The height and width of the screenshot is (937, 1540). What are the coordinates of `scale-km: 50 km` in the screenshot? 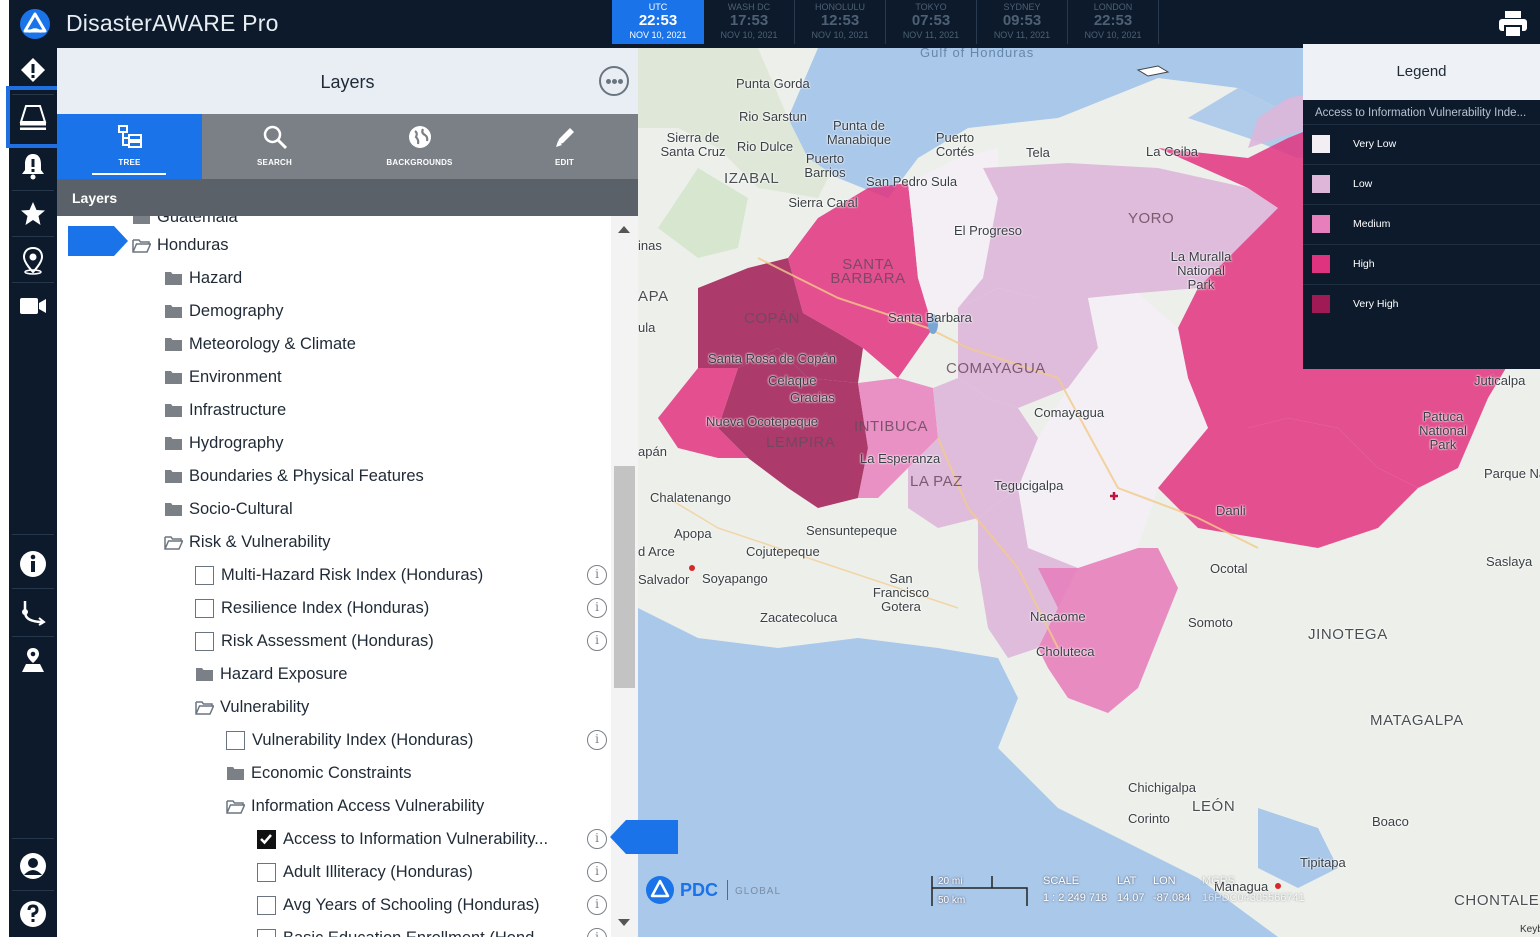 It's located at (952, 900).